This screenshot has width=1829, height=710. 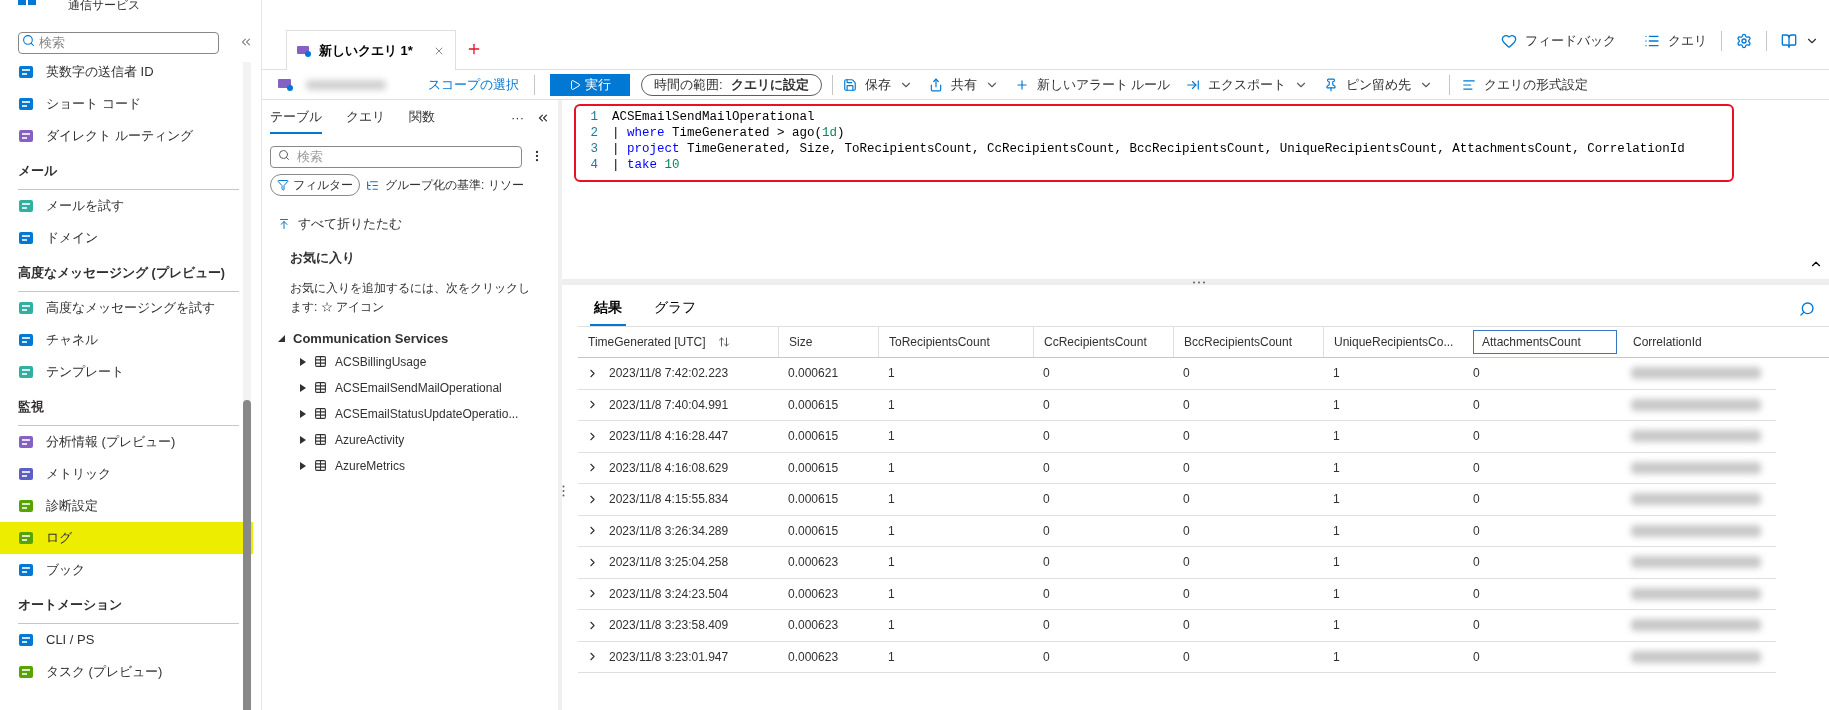 What do you see at coordinates (247, 386) in the screenshot?
I see `scrollbar` at bounding box center [247, 386].